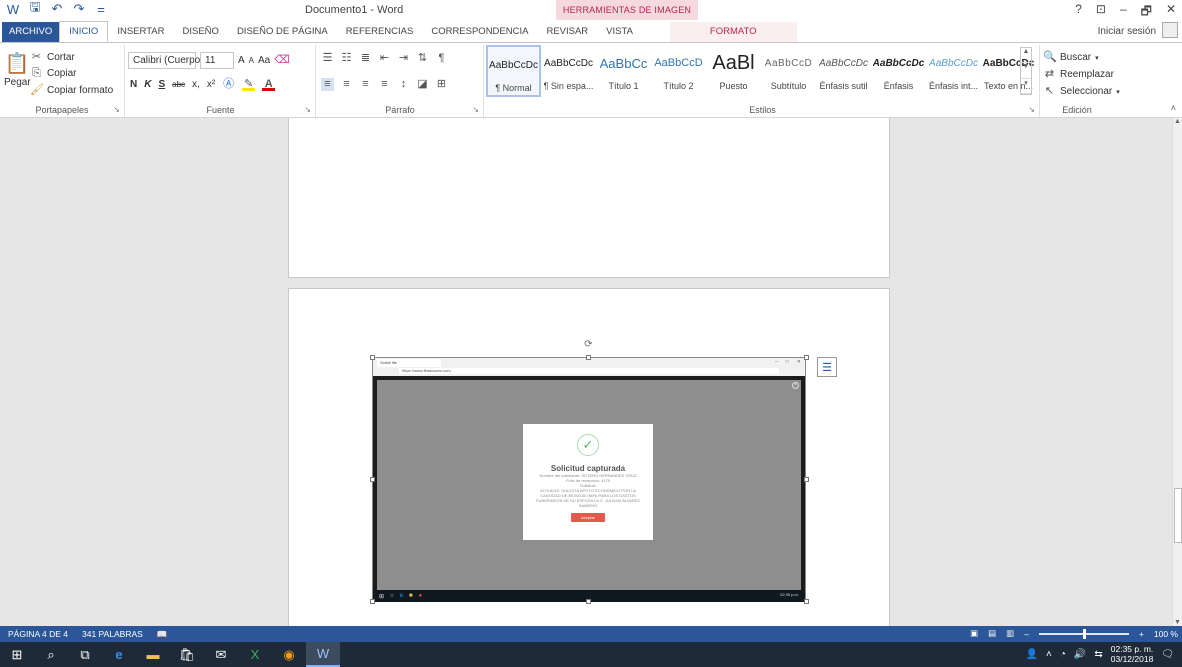 The width and height of the screenshot is (1182, 667). What do you see at coordinates (403, 58) in the screenshot?
I see `increase-indent-icon: ⇥` at bounding box center [403, 58].